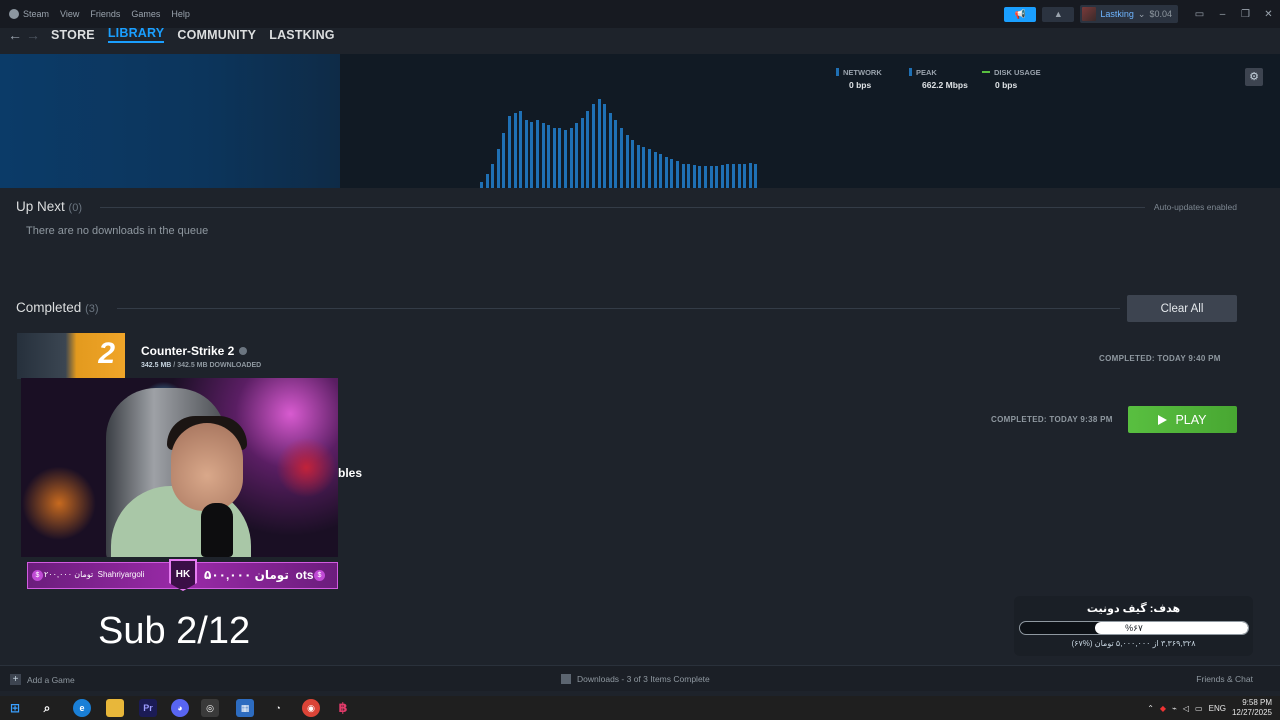  What do you see at coordinates (148, 708) in the screenshot?
I see `premiere-icon: Pr` at bounding box center [148, 708].